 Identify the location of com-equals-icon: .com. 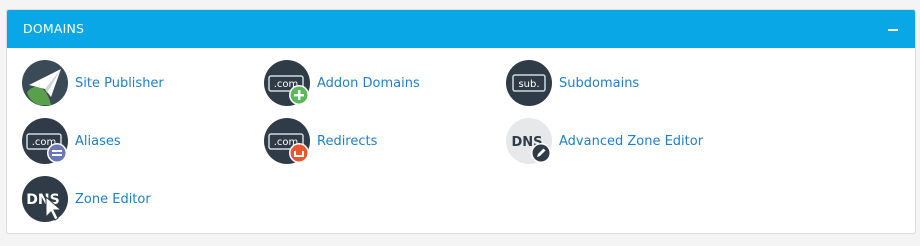
(45, 141).